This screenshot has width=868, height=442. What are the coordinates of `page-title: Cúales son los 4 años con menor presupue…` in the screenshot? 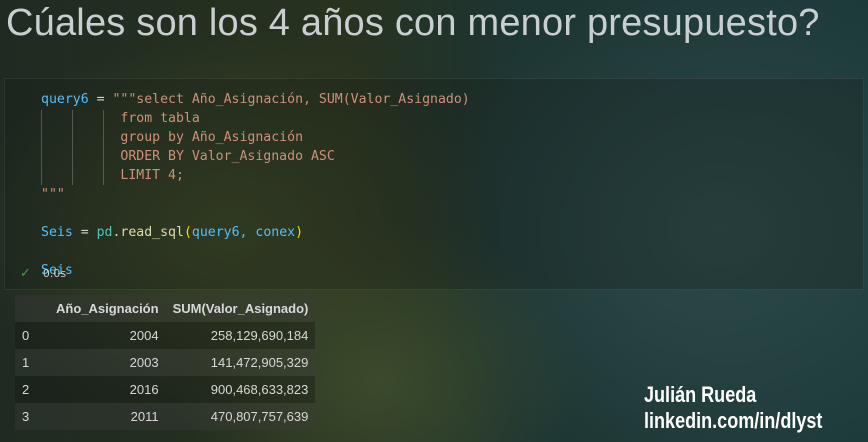 It's located at (413, 23).